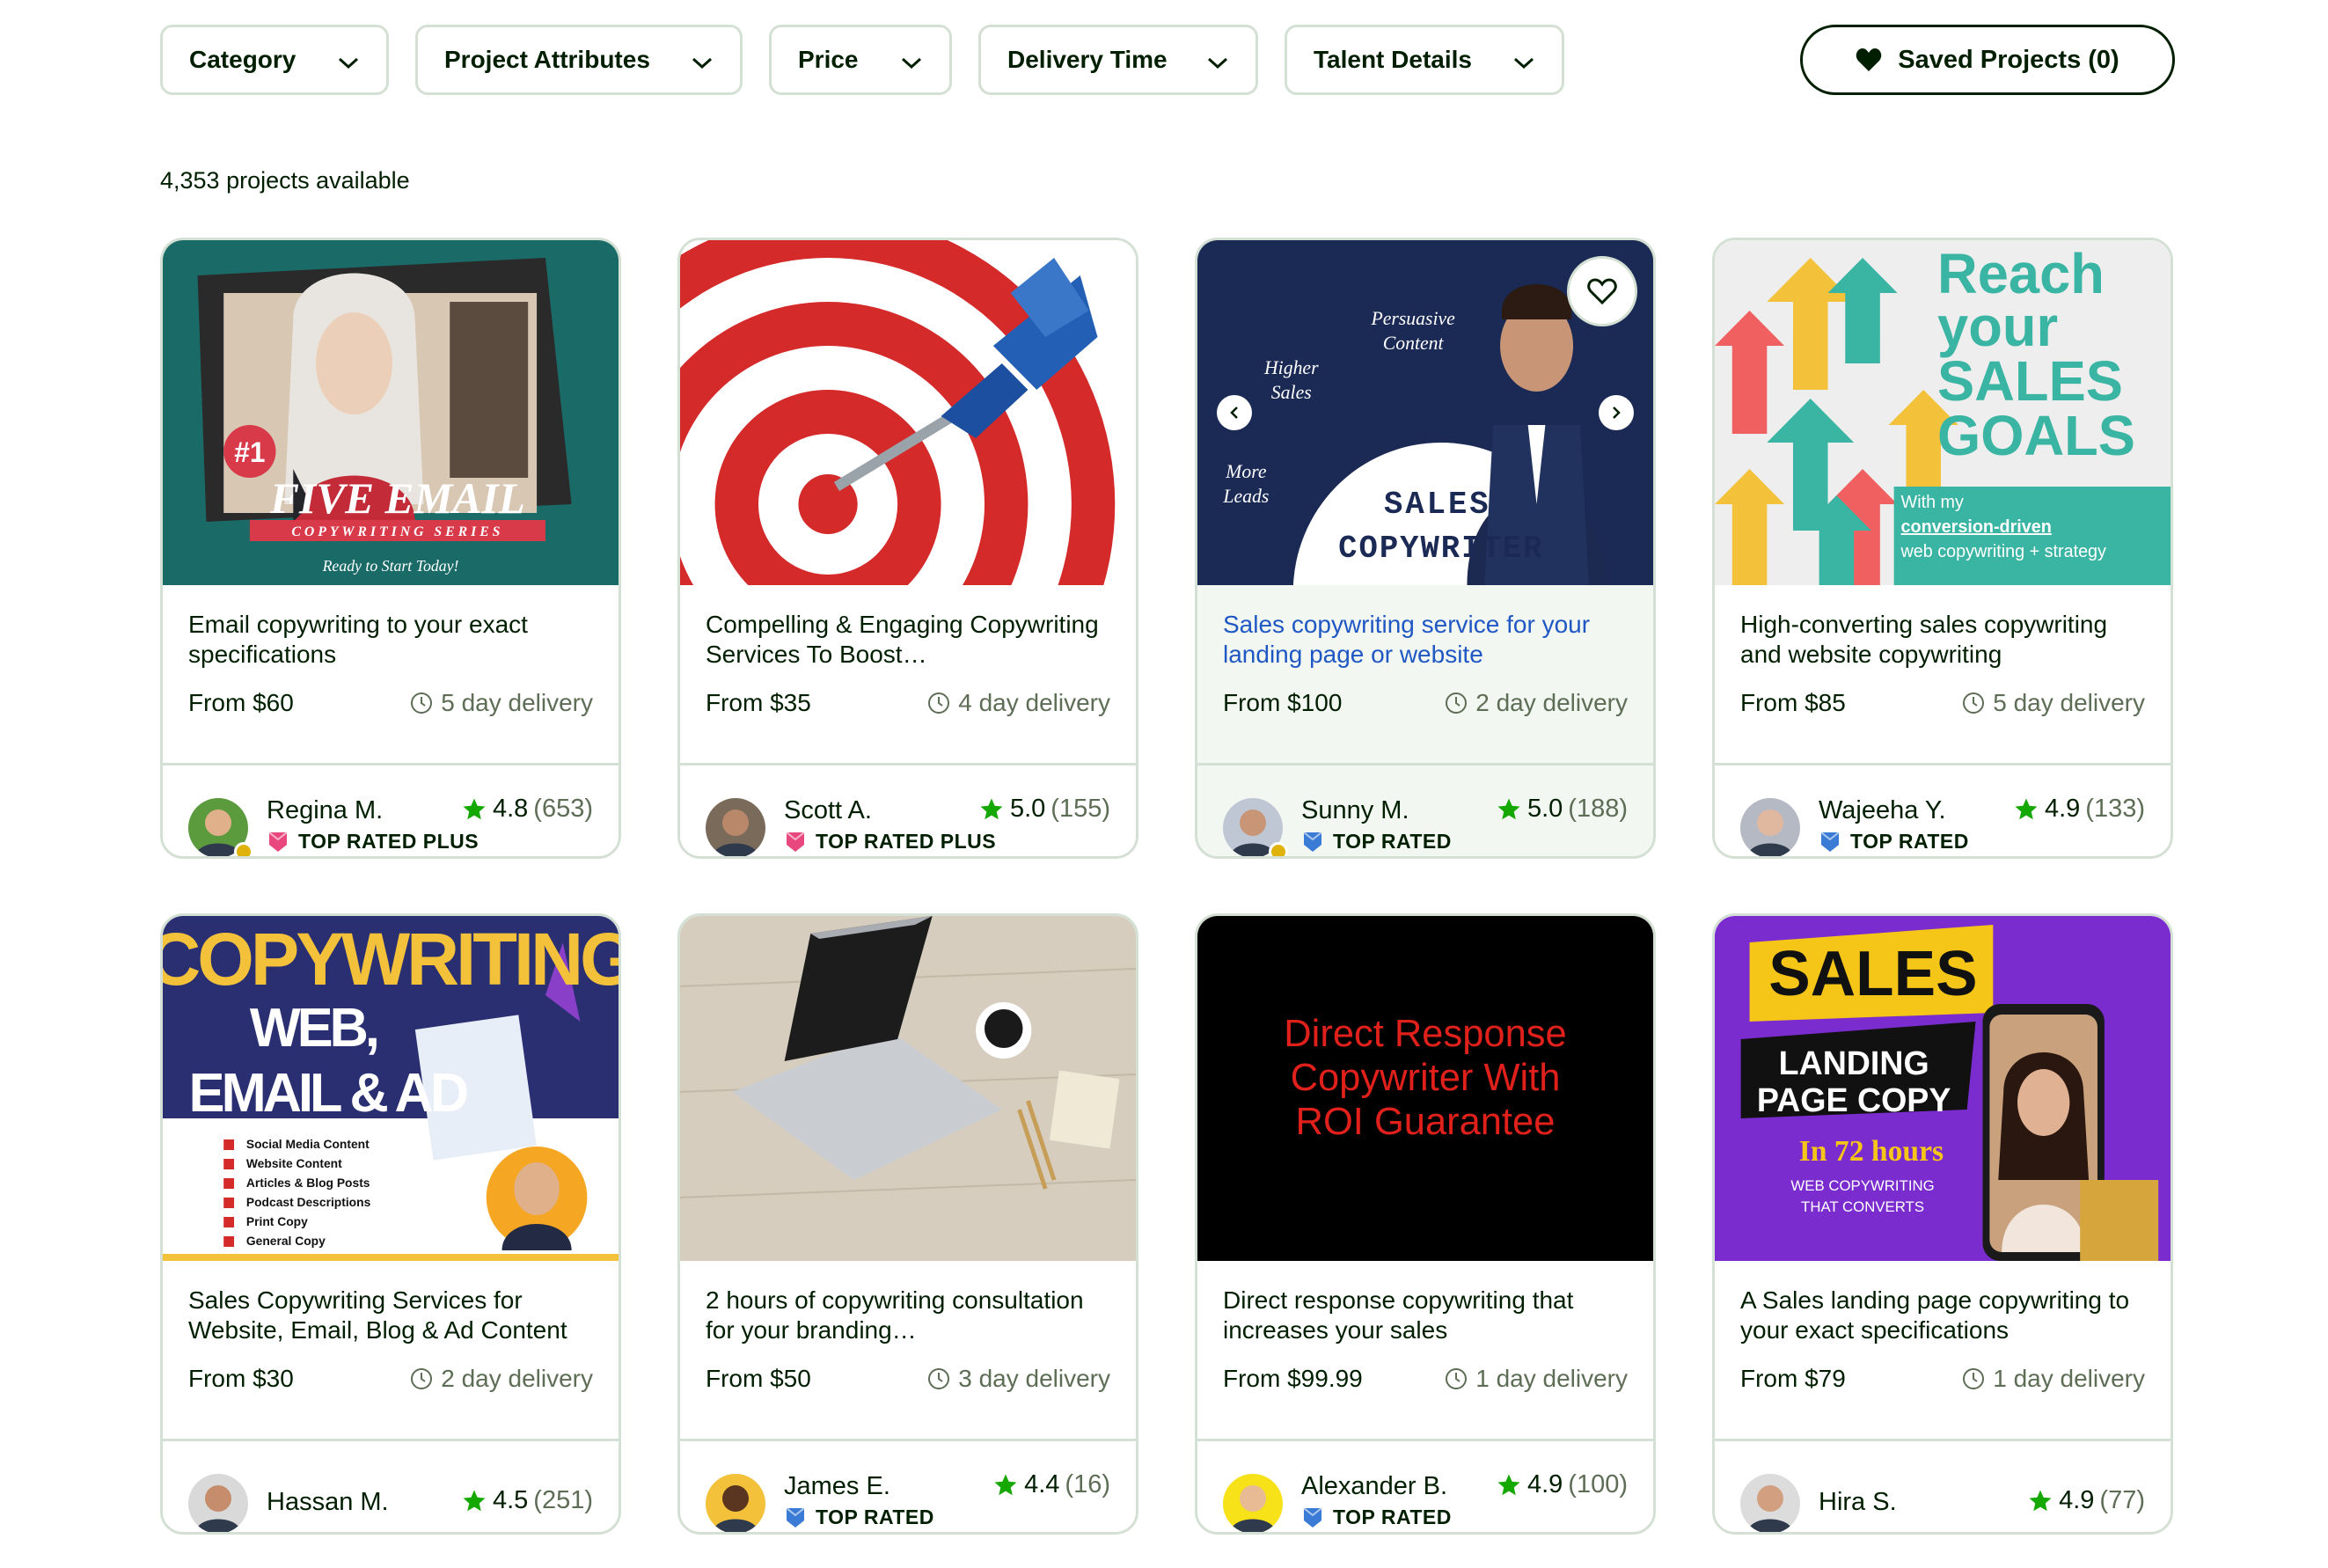 The image size is (2328, 1568). What do you see at coordinates (1412, 318) in the screenshot?
I see `thumb-text: Persuasive` at bounding box center [1412, 318].